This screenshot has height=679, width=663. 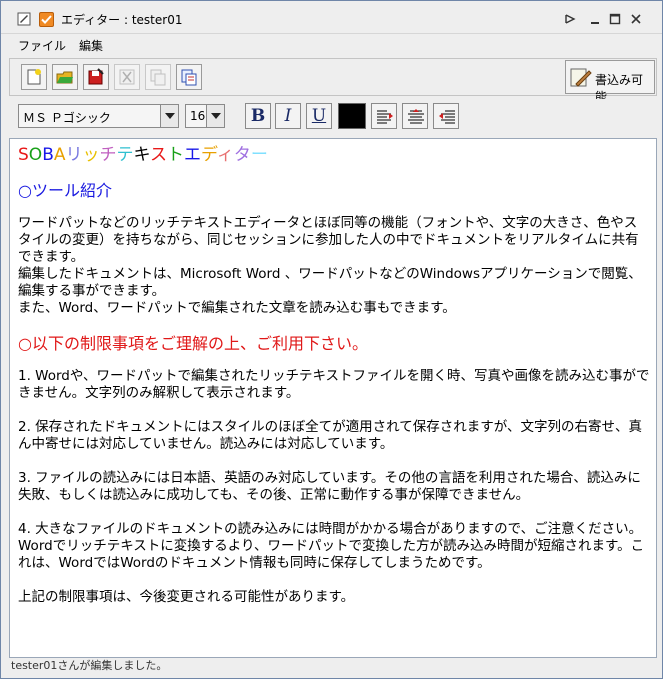 I want to click on save-button, so click(x=96, y=77).